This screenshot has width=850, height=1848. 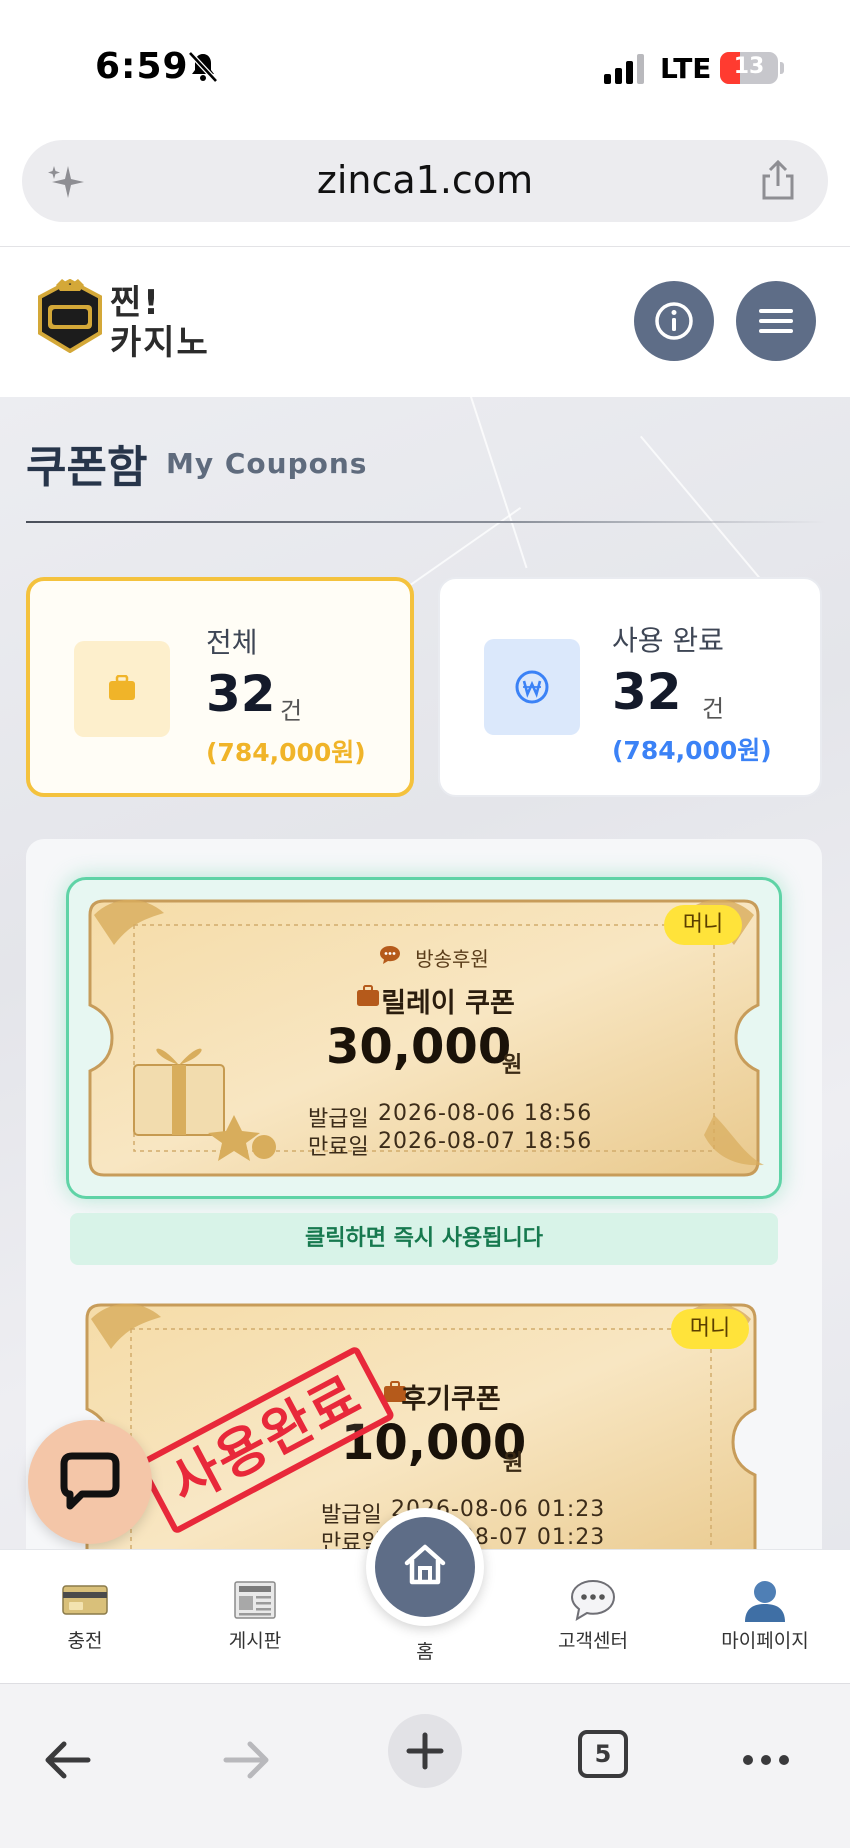 I want to click on info-icon, so click(x=674, y=321).